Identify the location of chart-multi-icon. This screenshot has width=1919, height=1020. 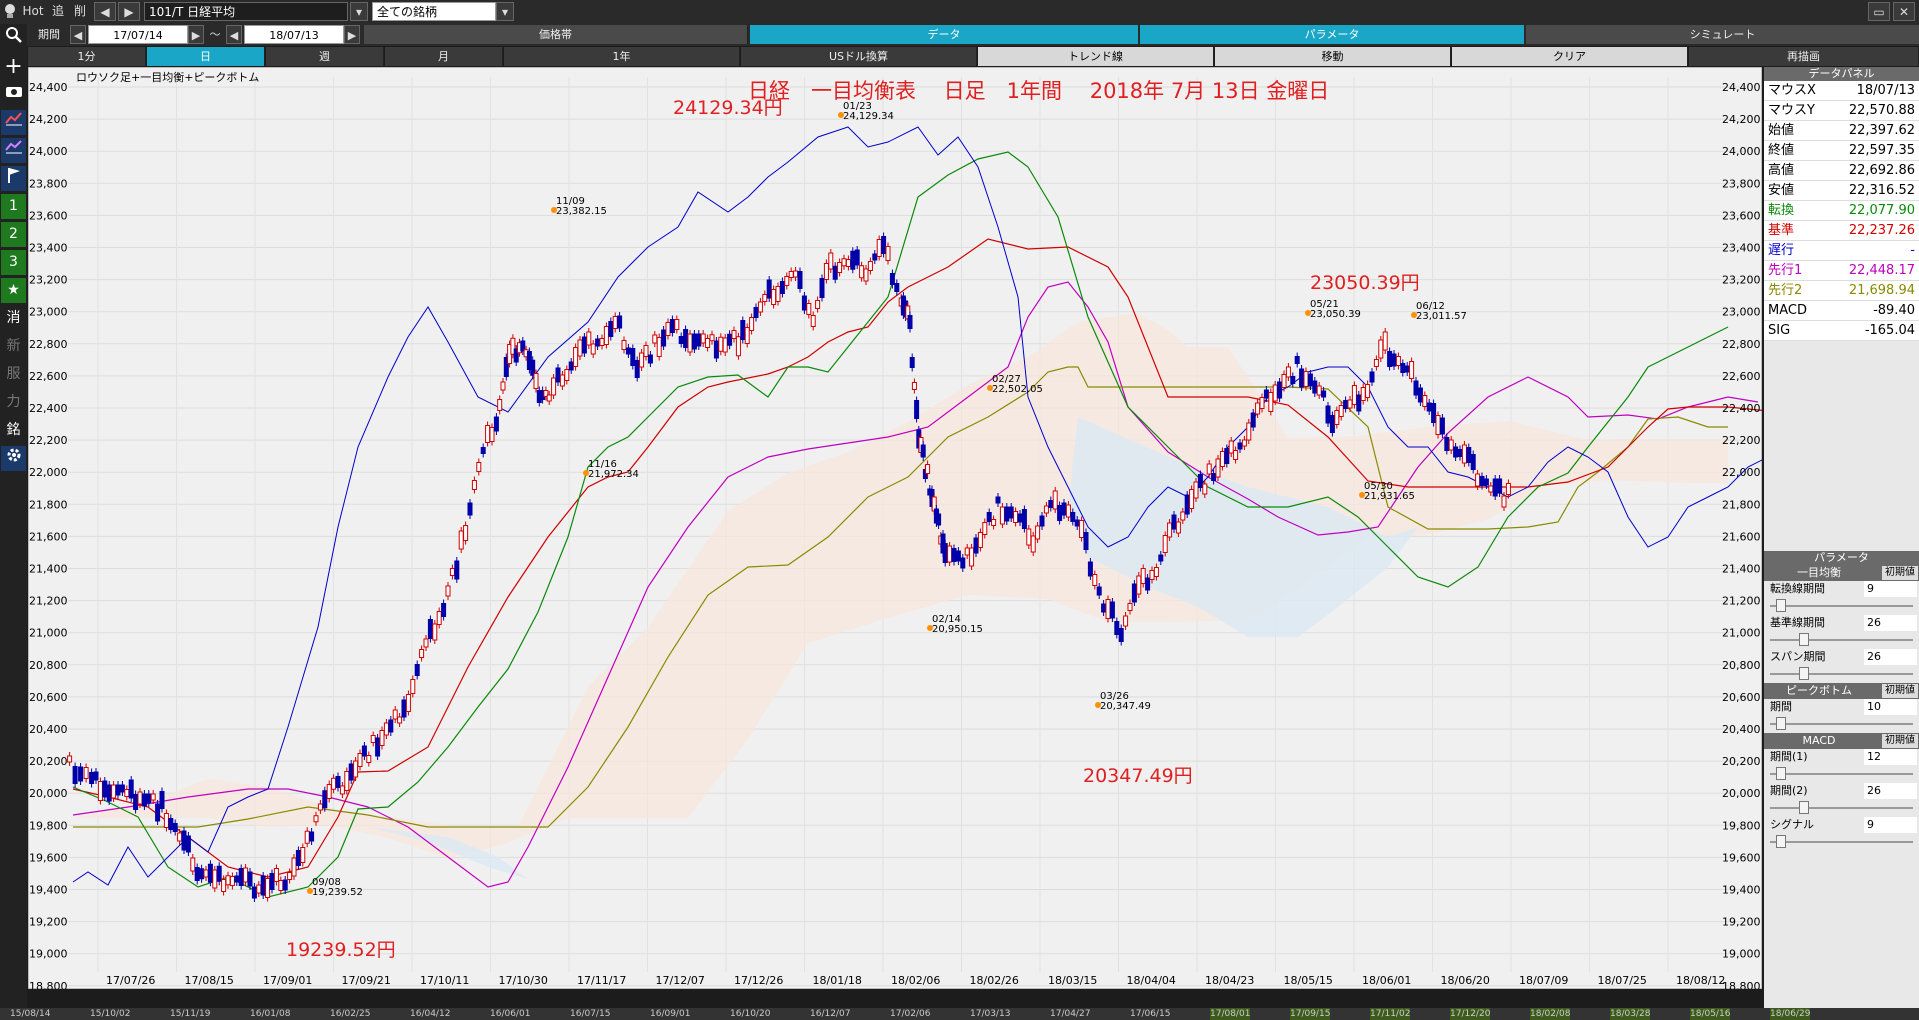
(13, 150).